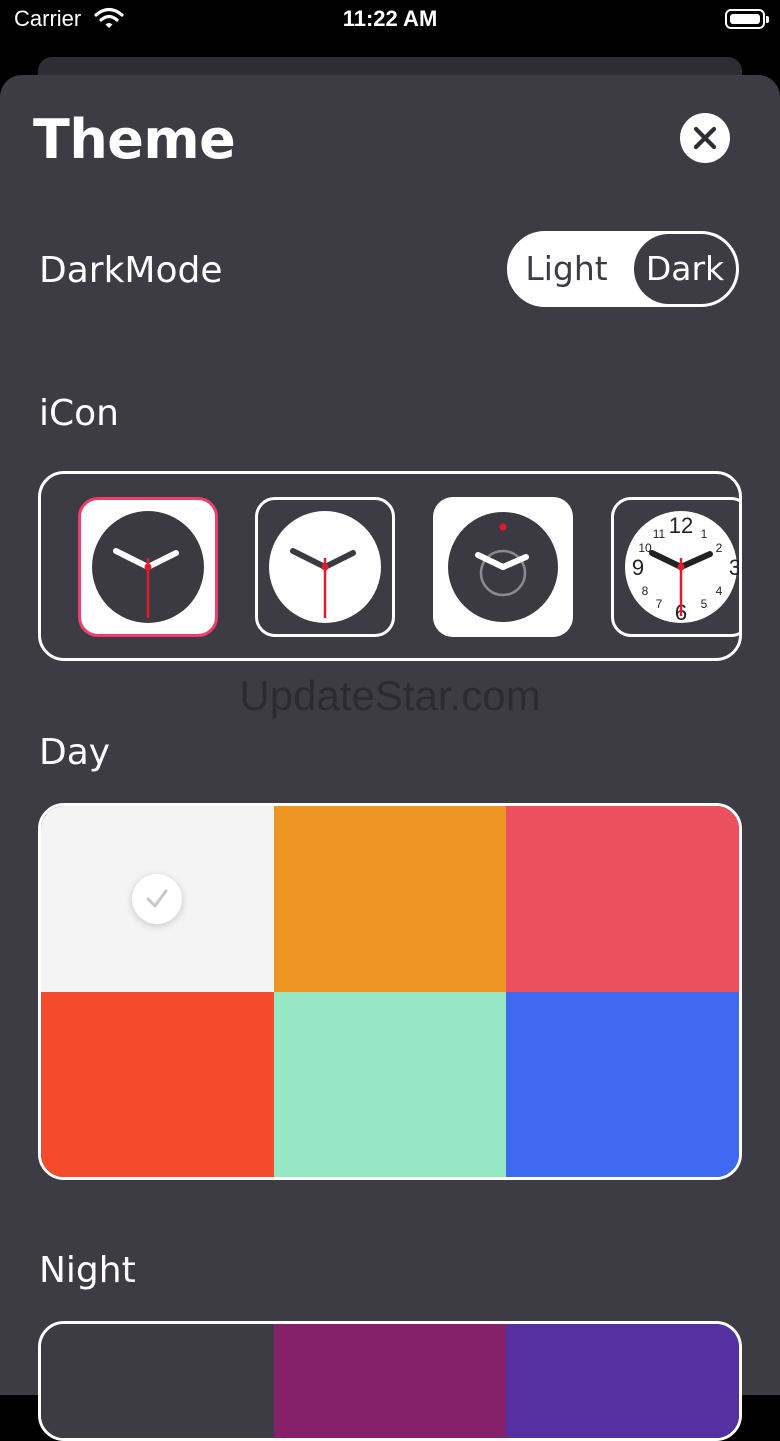 This screenshot has width=780, height=1441. Describe the element at coordinates (566, 269) in the screenshot. I see `light-option: Light` at that location.